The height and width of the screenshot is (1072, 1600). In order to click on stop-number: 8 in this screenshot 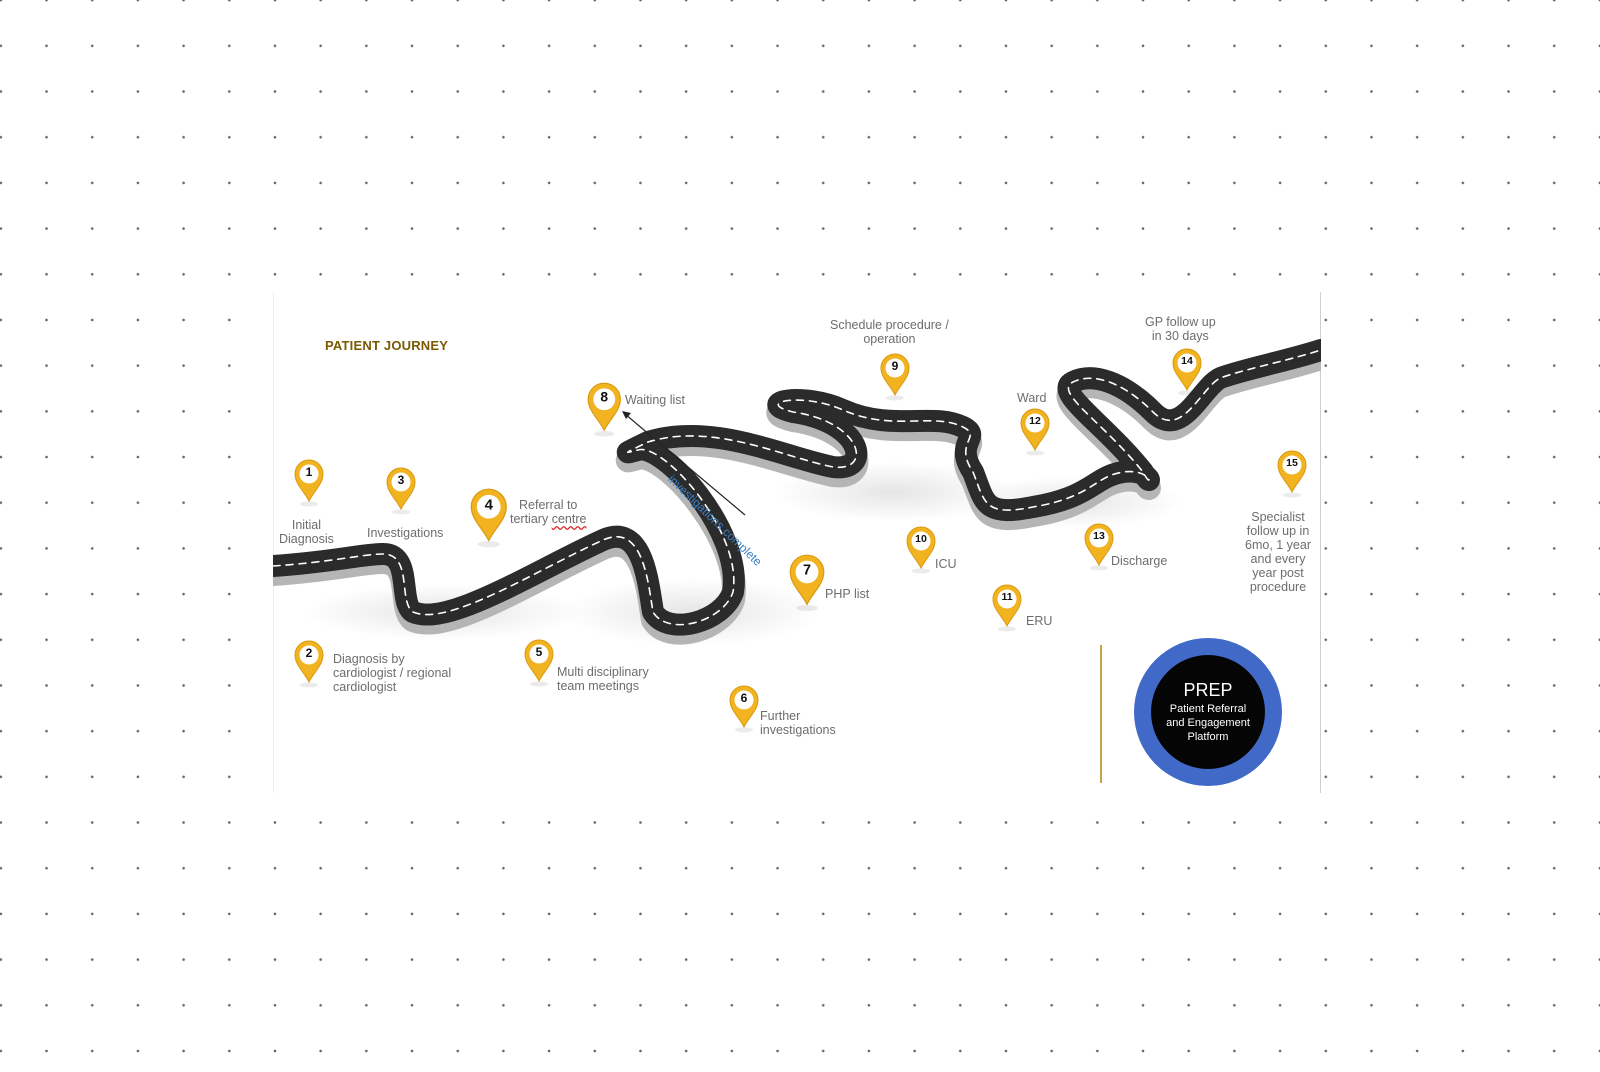, I will do `click(604, 396)`.